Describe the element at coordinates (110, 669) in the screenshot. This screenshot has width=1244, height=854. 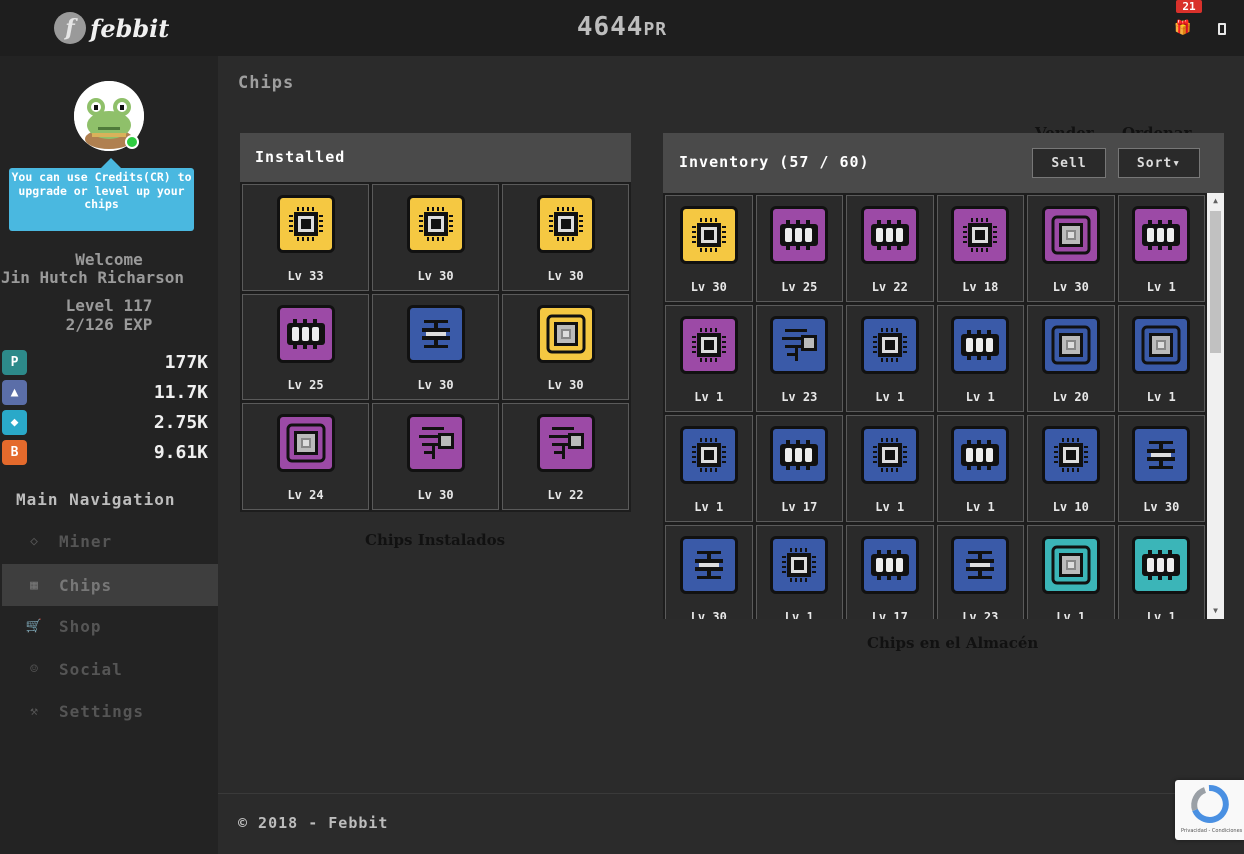
I see `nav-item-social: ☺ Social` at that location.